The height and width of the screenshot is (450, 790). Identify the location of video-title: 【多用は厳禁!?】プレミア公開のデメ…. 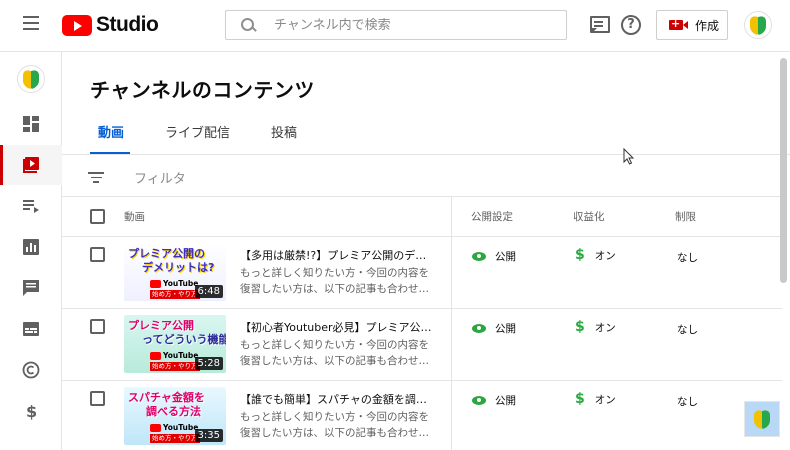
(338, 255).